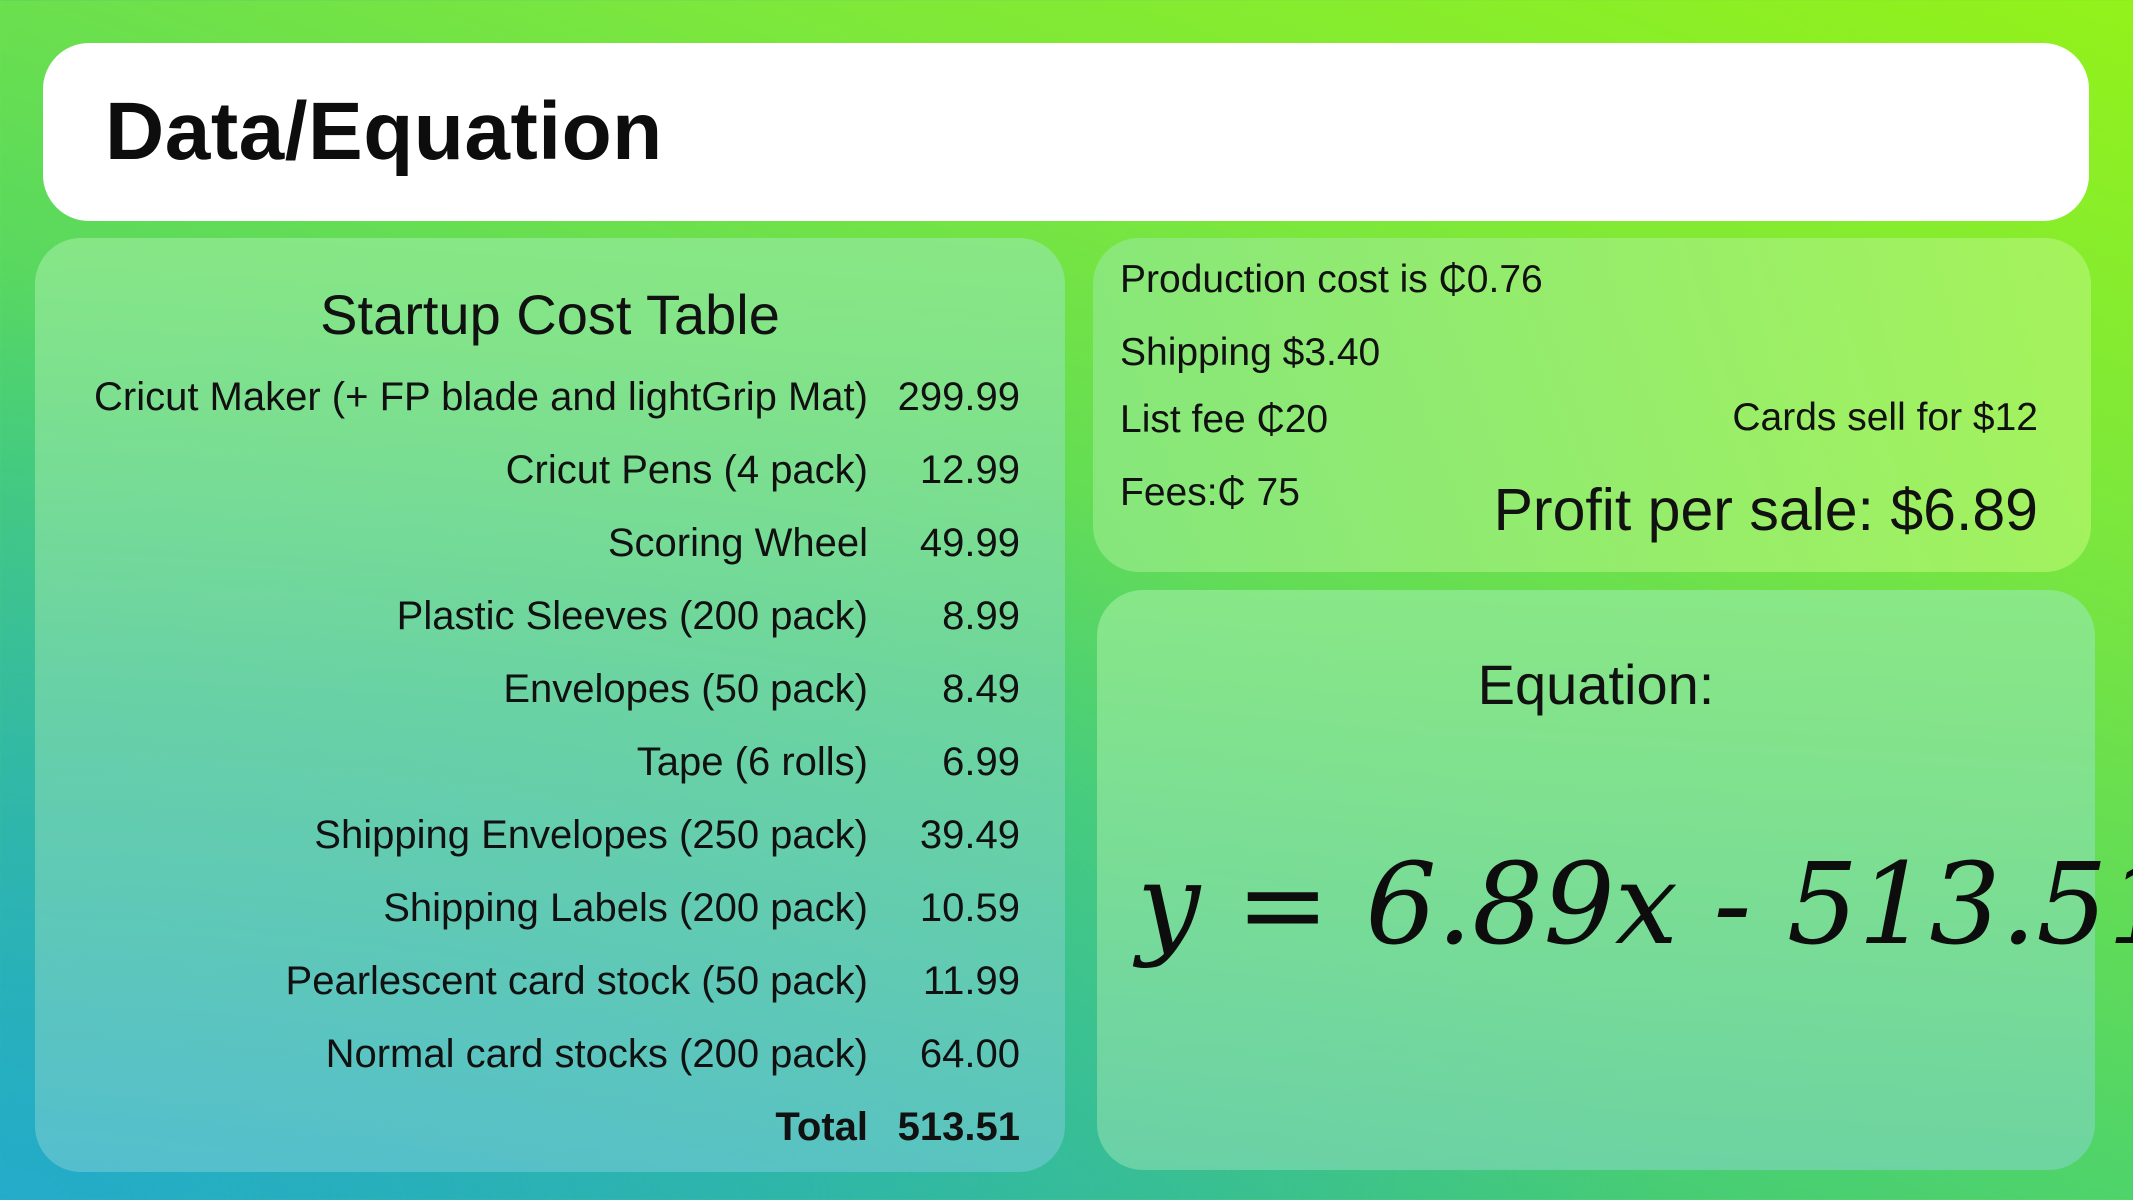 The image size is (2133, 1200). I want to click on cost-row-envelopes: Envelopes (50 pack) 8.49, so click(550, 689).